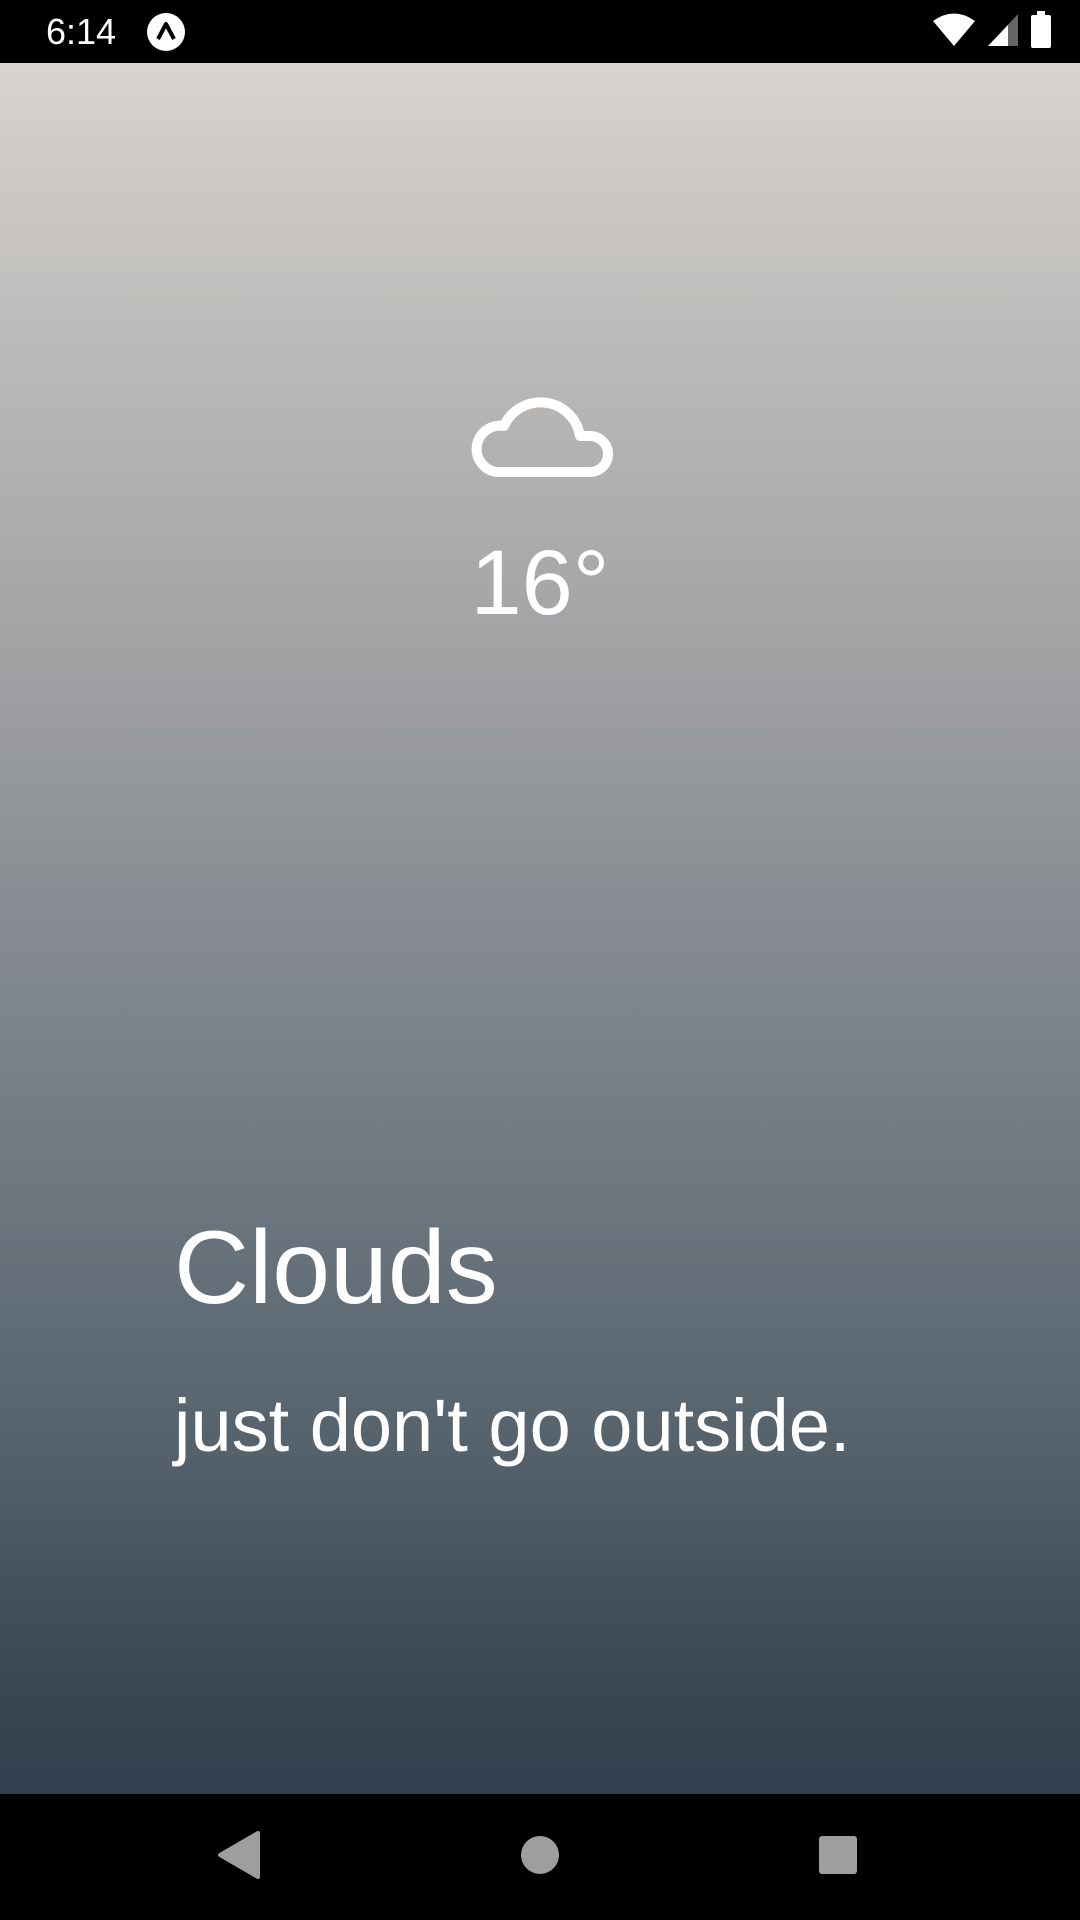 This screenshot has width=1080, height=1920. I want to click on status-bar: 6:14, so click(540, 31).